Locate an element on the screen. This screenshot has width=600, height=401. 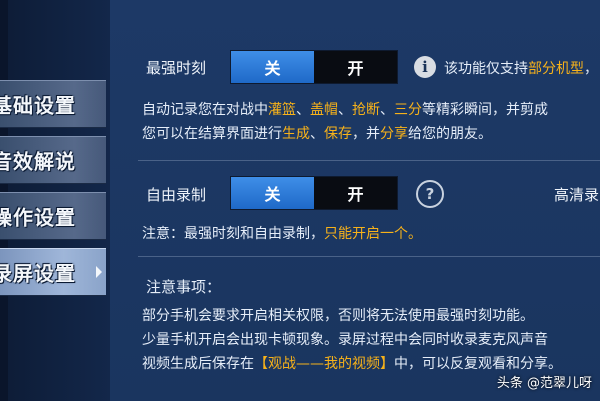
desc2-suffix: 给您的朋友。 is located at coordinates (450, 134).